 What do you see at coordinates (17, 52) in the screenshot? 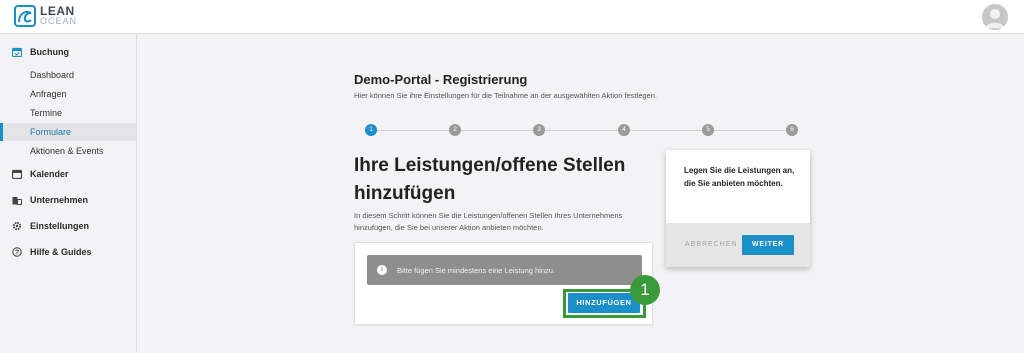
I see `calendar-check-icon` at bounding box center [17, 52].